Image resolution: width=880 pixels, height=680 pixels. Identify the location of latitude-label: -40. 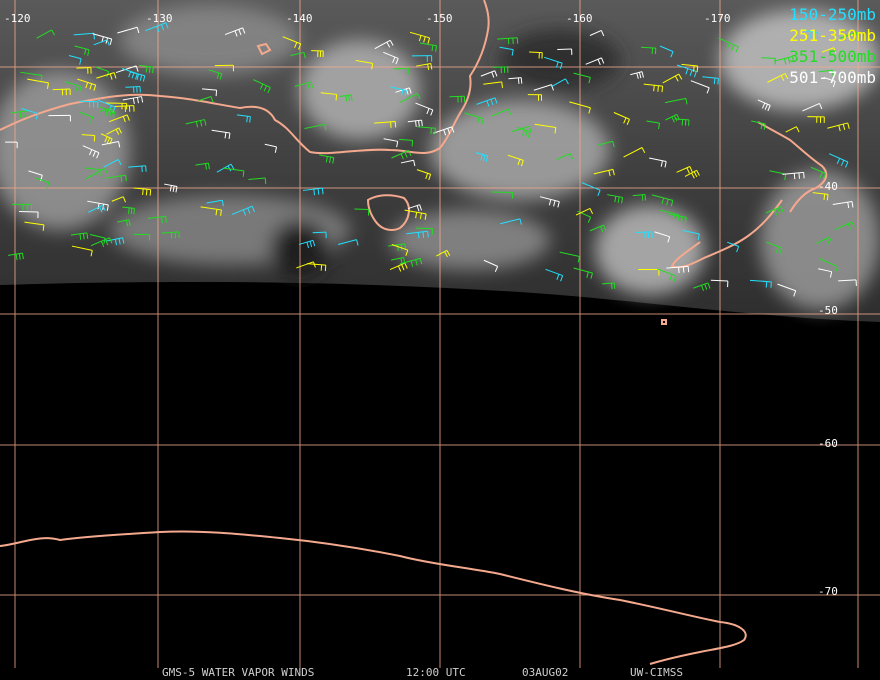
(828, 186).